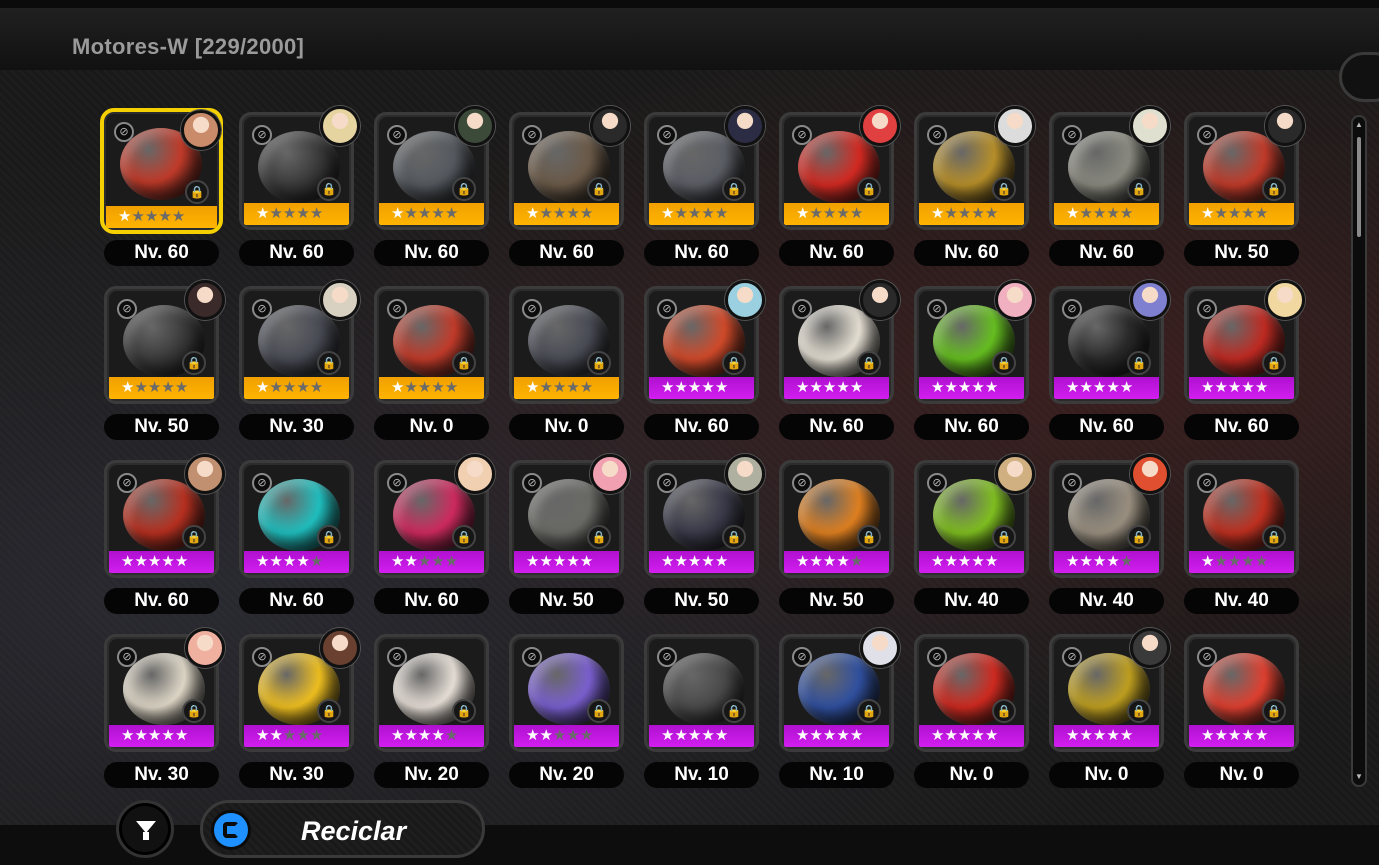 Image resolution: width=1379 pixels, height=865 pixels. I want to click on engine-level: Nv. 60, so click(701, 253).